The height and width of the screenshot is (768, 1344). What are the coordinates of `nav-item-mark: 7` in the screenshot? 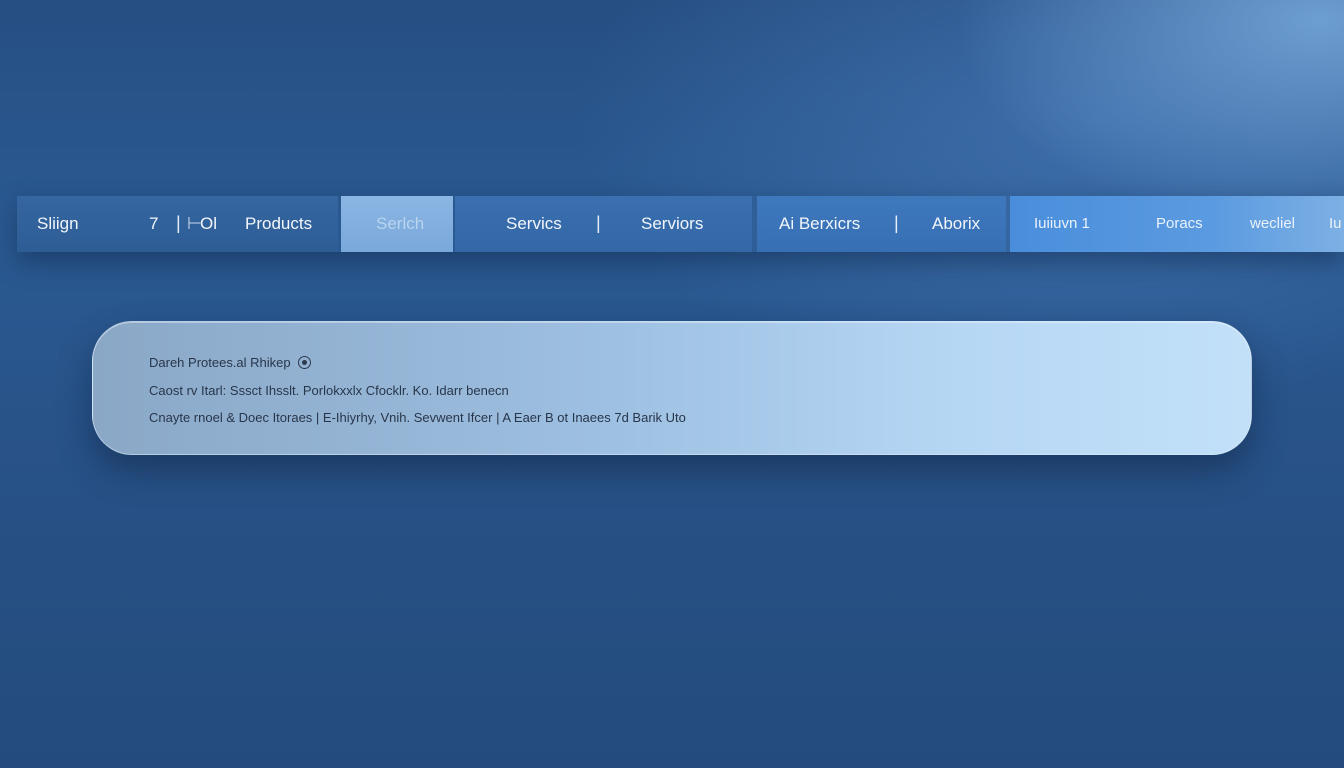 It's located at (153, 224).